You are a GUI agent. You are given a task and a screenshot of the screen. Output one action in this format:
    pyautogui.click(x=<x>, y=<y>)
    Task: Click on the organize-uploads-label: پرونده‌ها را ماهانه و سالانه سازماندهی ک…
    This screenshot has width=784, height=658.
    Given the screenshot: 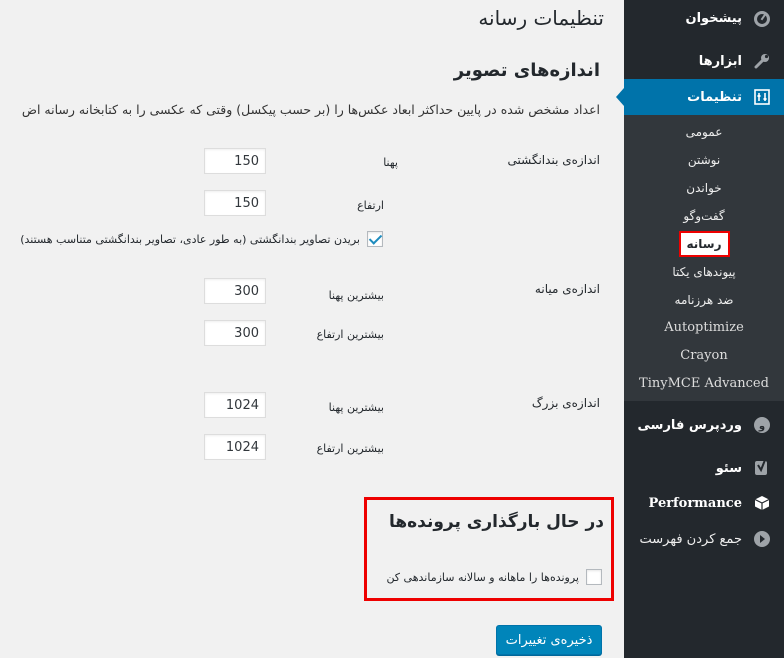 What is the action you would take?
    pyautogui.click(x=482, y=577)
    